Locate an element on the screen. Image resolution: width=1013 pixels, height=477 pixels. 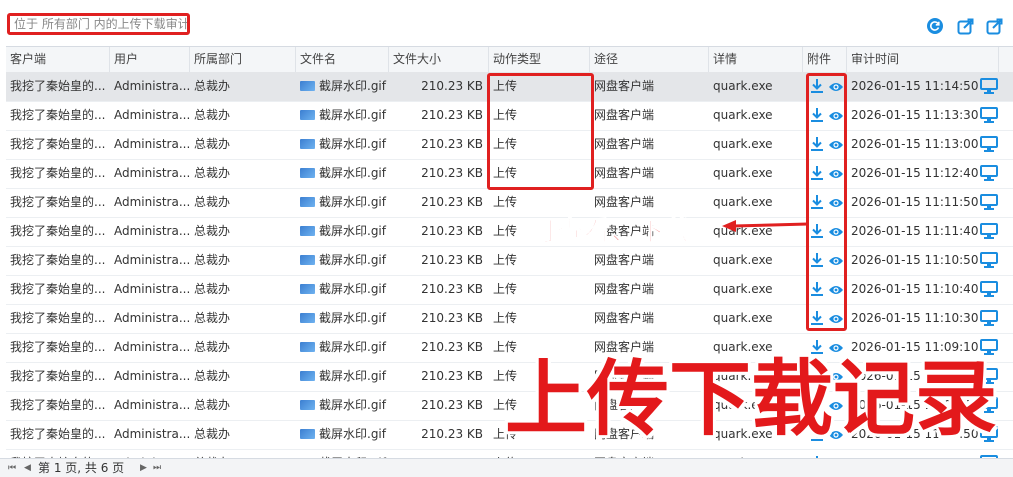
col-header-filesize: 文件大小 is located at coordinates (439, 59).